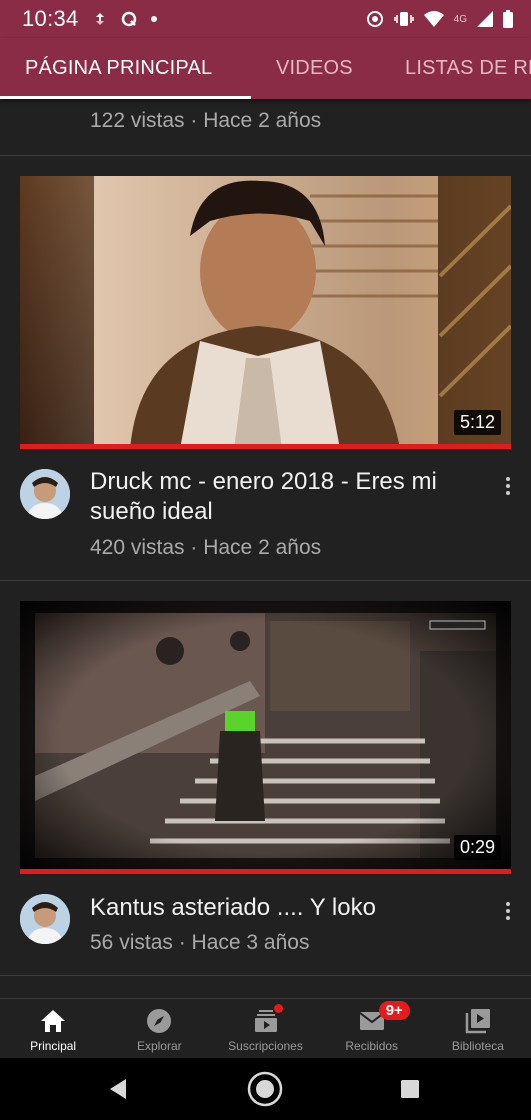 The image size is (531, 1120). What do you see at coordinates (206, 547) in the screenshot?
I see `video-meta: 420 vistas · Hace 2 años` at bounding box center [206, 547].